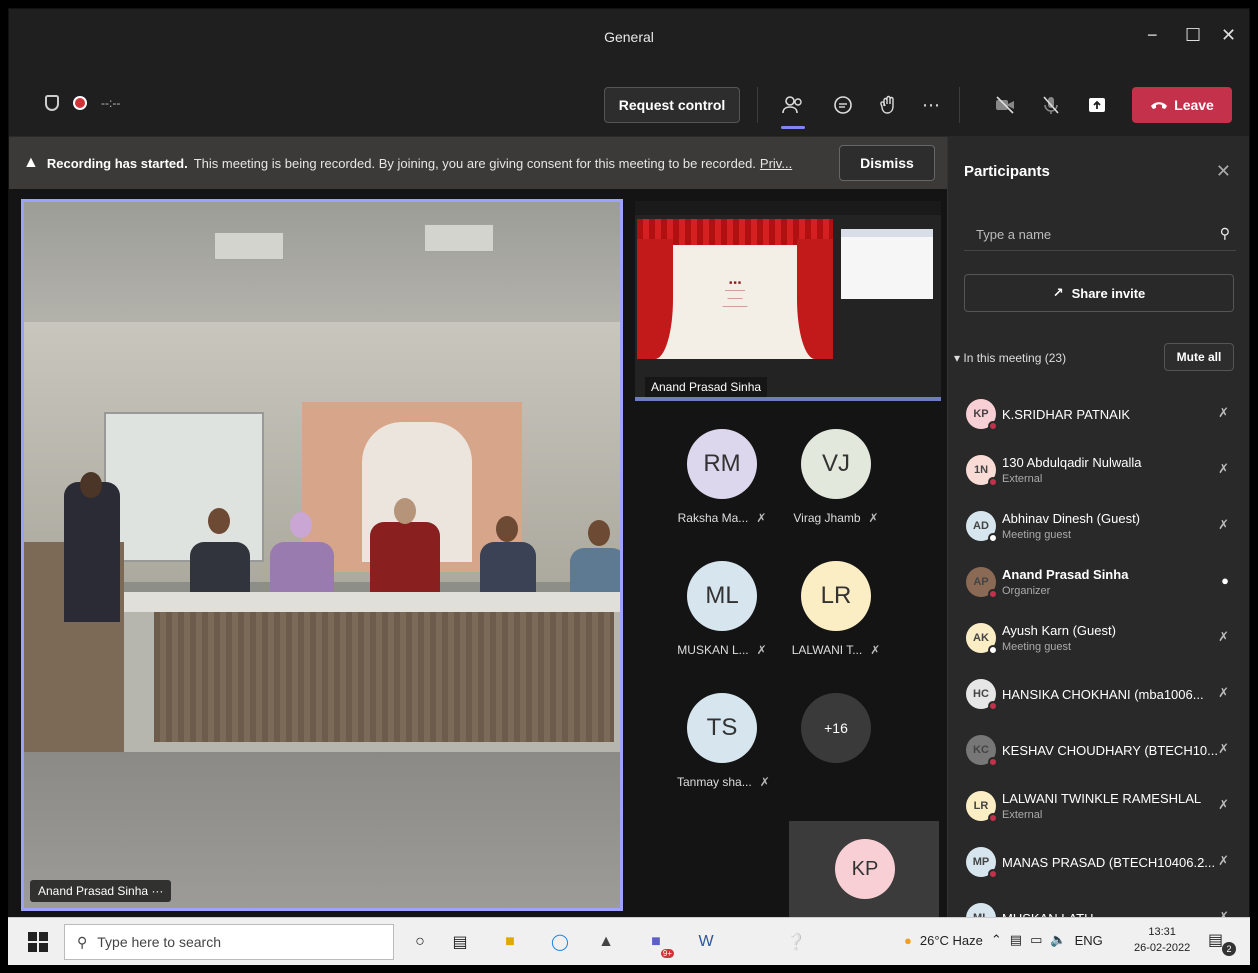 The width and height of the screenshot is (1258, 973). Describe the element at coordinates (229, 942) in the screenshot. I see `taskbar-search: ⚲ Type here to search` at that location.